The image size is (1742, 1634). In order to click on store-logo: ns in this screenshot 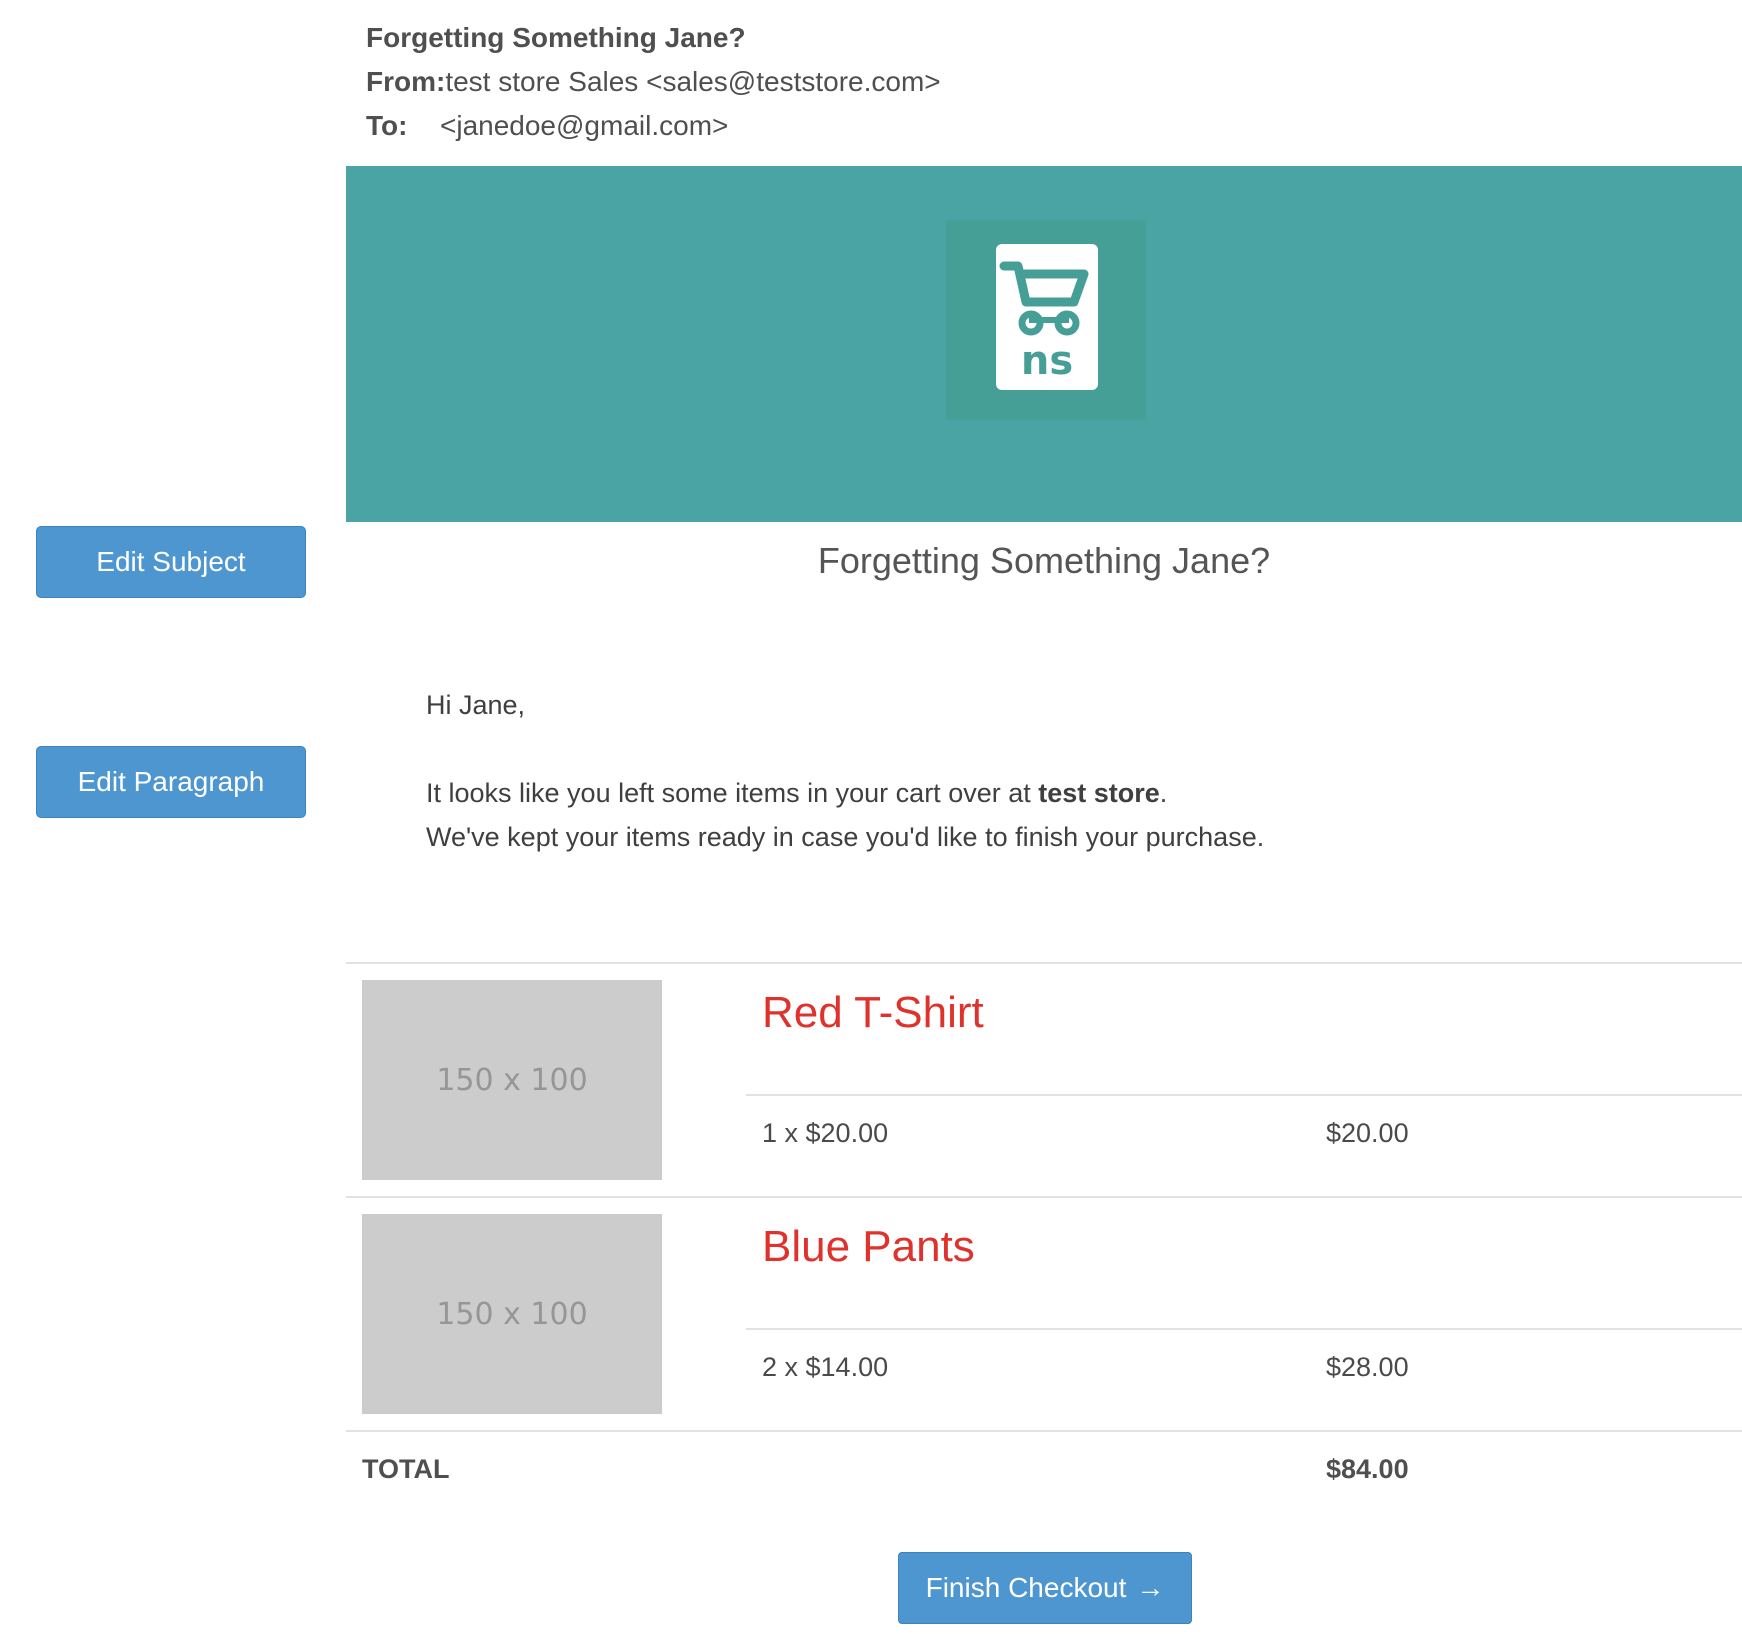, I will do `click(1046, 320)`.